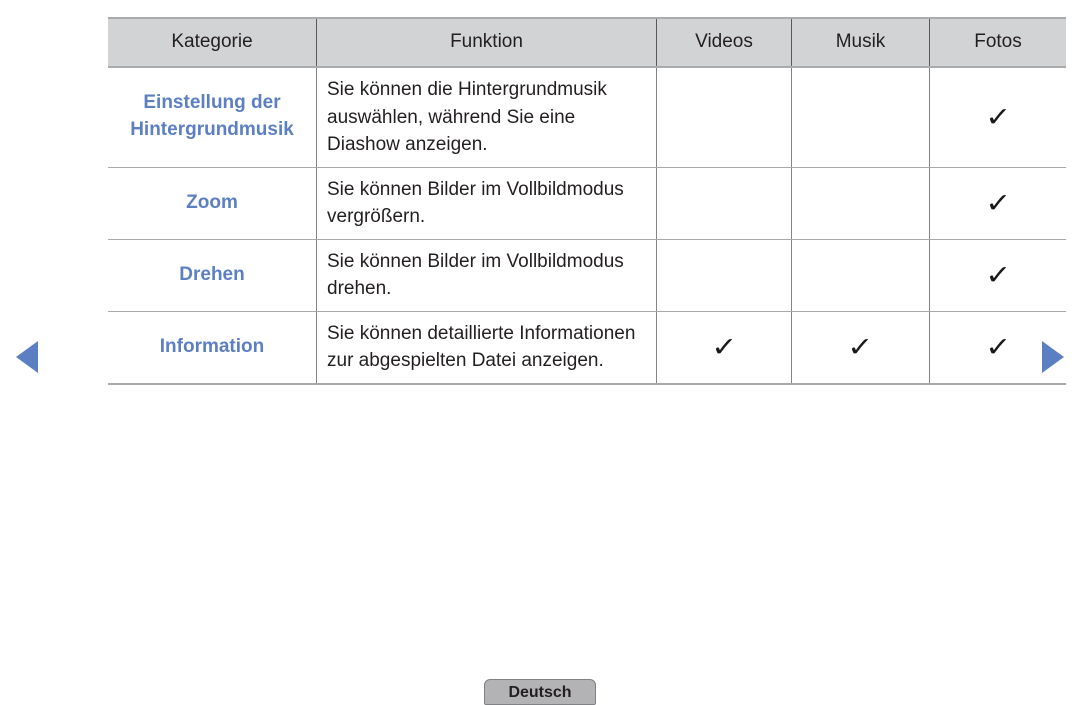 This screenshot has width=1080, height=705. I want to click on table-header: Kategorie Funktion Videos Musik Fotos, so click(587, 42).